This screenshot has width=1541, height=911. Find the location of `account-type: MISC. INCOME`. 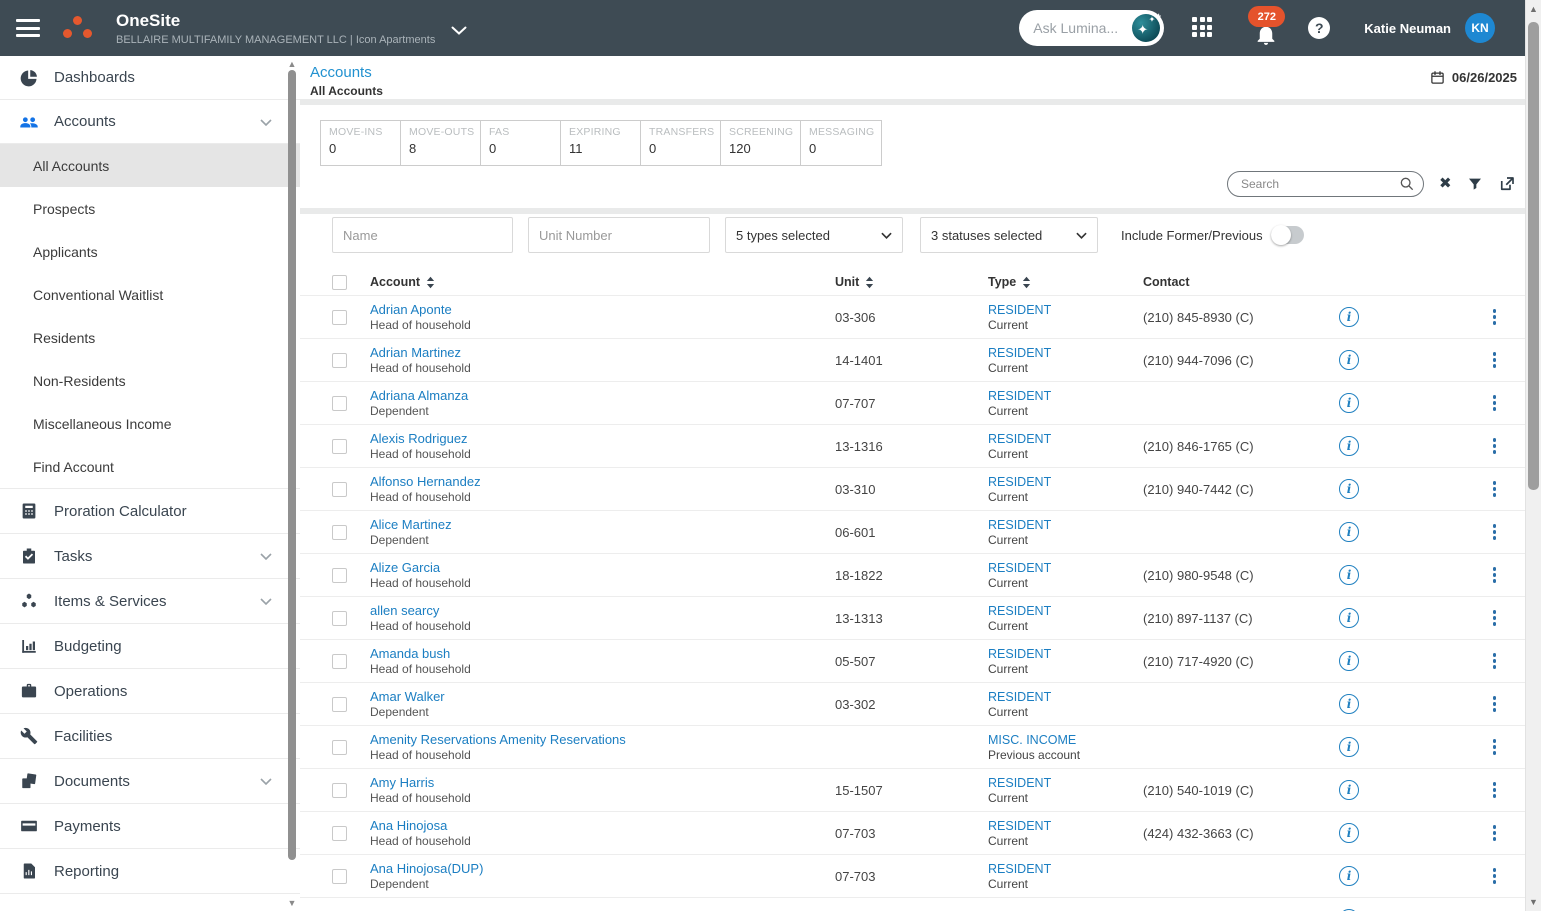

account-type: MISC. INCOME is located at coordinates (1065, 740).